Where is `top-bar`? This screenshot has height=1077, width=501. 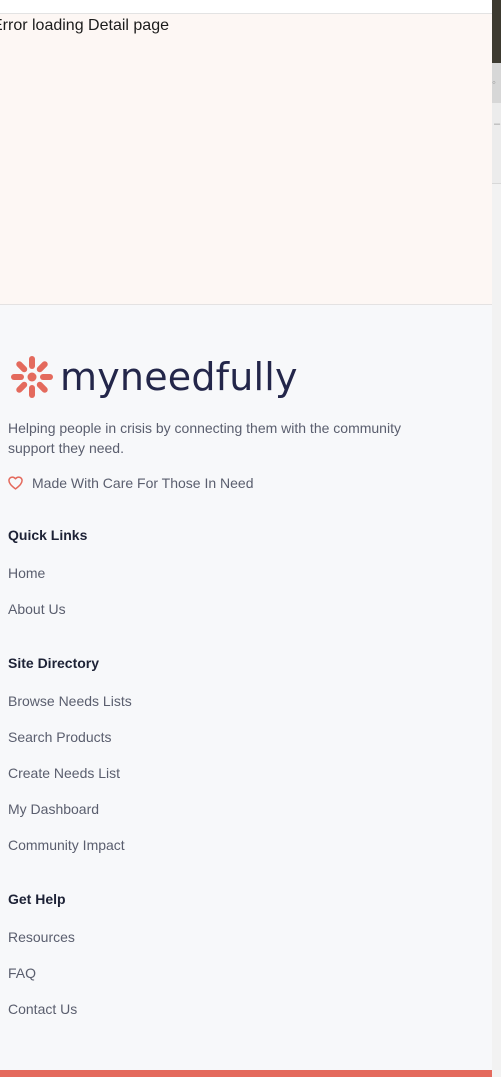
top-bar is located at coordinates (246, 7).